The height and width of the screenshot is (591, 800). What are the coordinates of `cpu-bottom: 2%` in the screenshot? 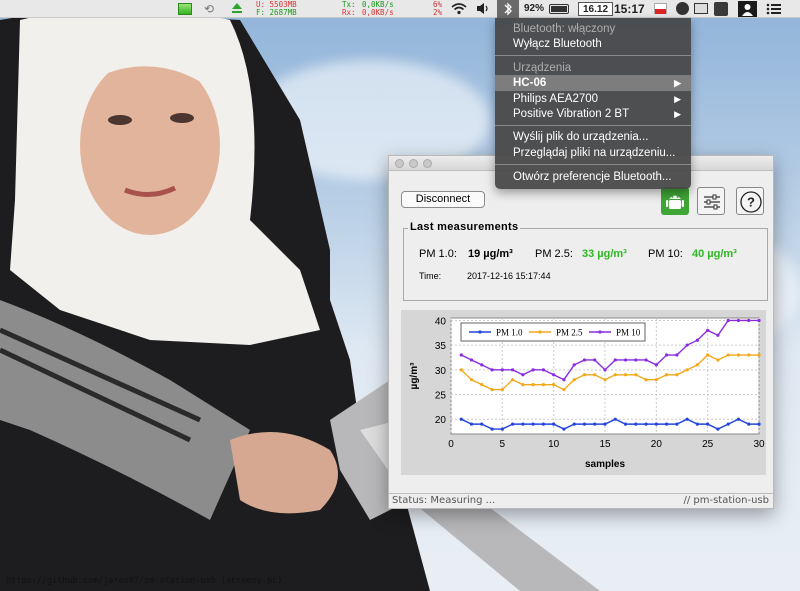 It's located at (438, 12).